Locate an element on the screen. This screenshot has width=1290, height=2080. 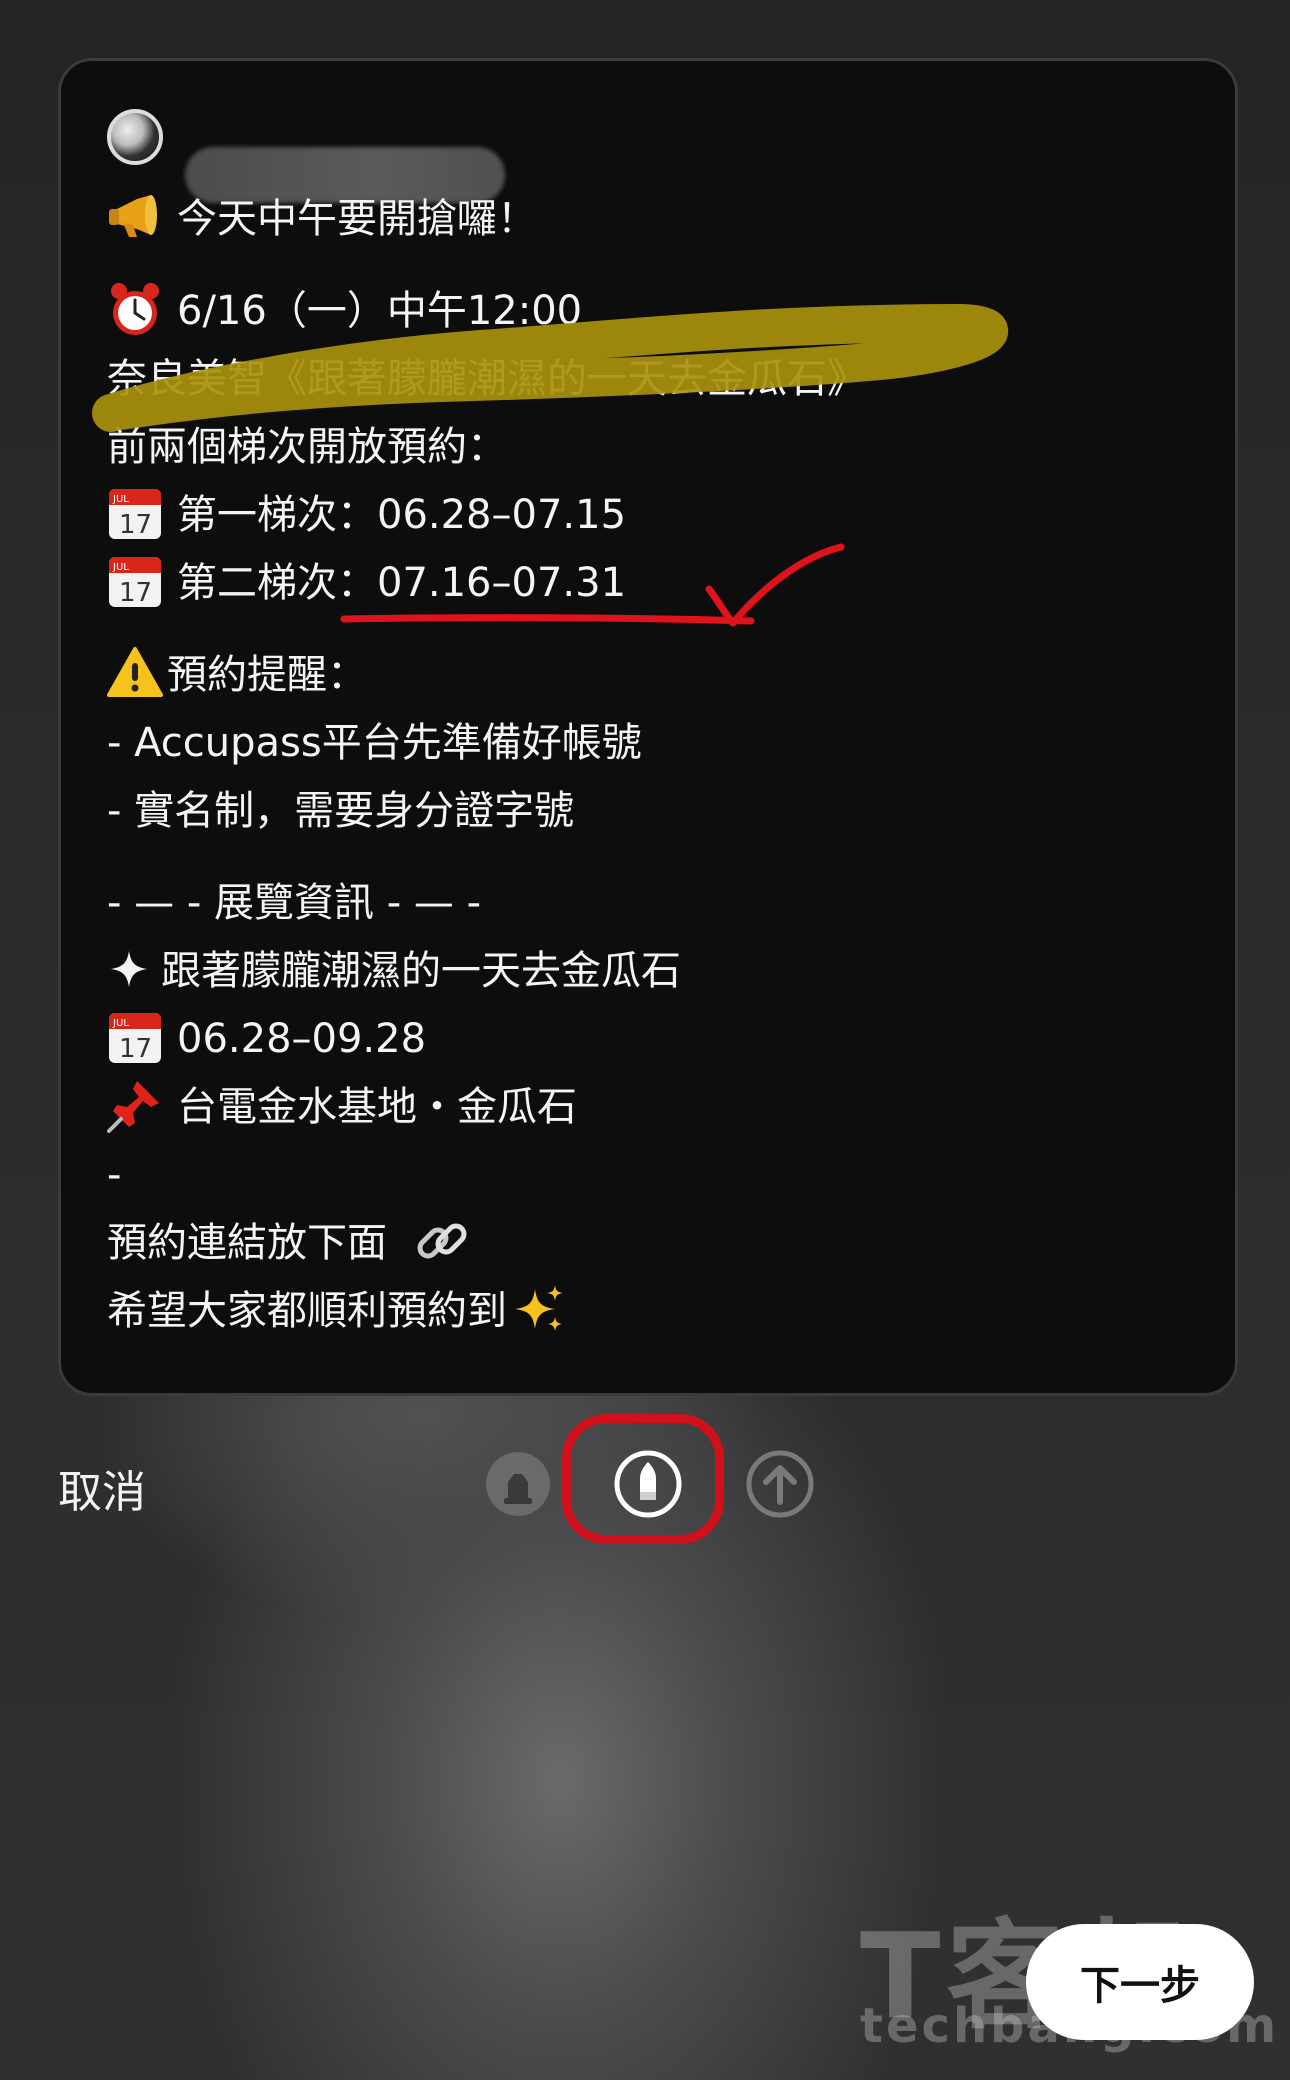
highlighter-icon is located at coordinates (518, 1484).